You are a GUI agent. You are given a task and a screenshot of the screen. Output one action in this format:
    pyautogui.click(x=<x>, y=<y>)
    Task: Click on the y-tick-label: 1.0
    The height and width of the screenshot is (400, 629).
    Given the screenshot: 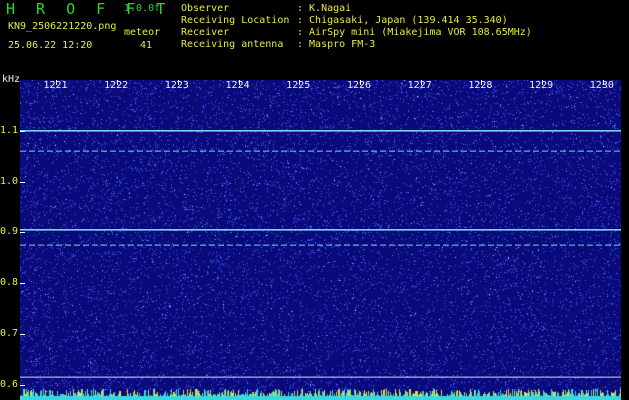 What is the action you would take?
    pyautogui.click(x=9, y=181)
    